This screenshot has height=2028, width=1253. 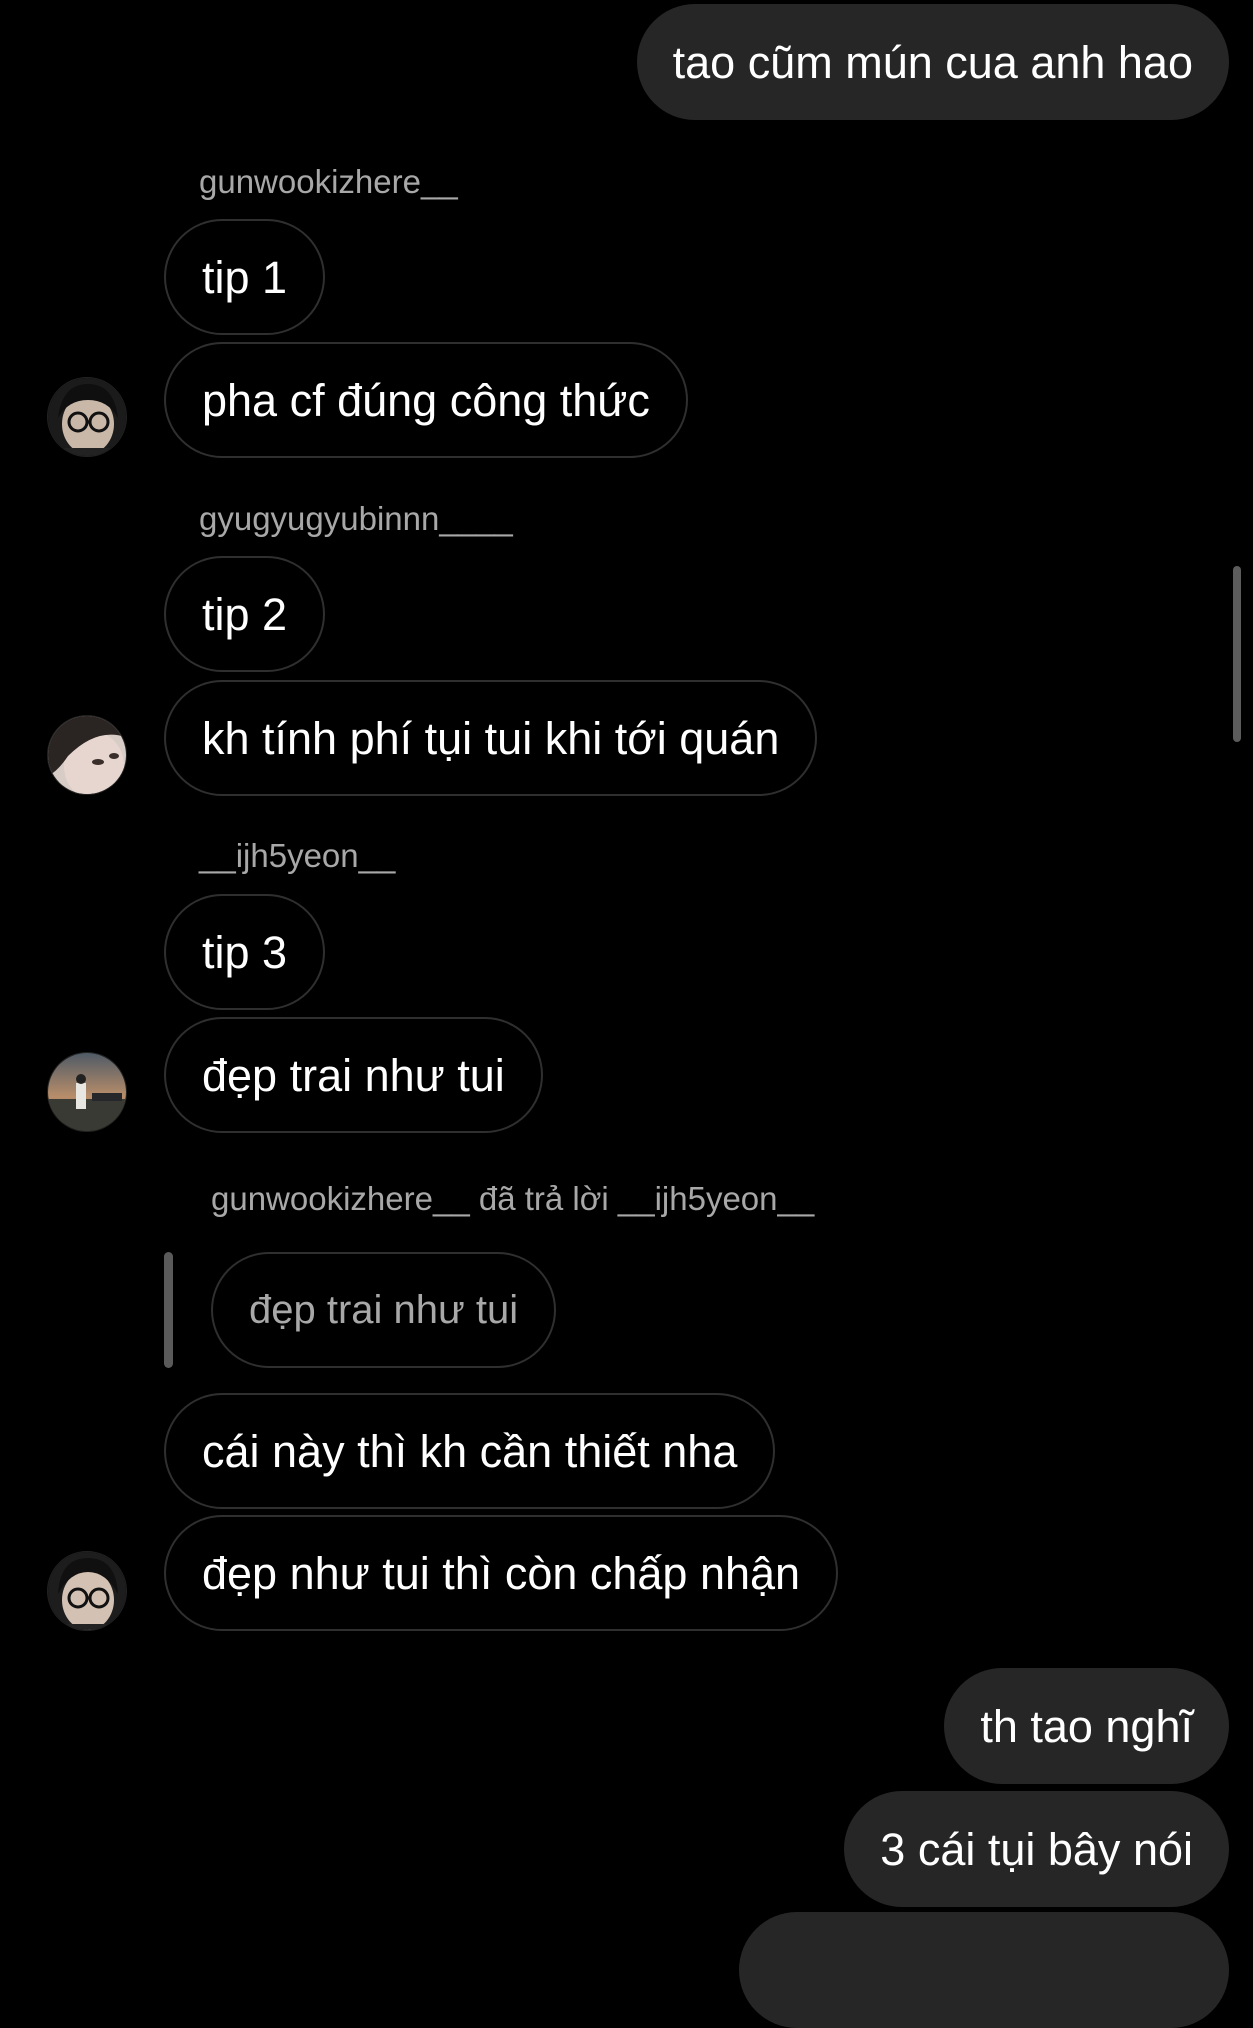 I want to click on quoted-text: đẹp trai như tui, so click(x=384, y=1310).